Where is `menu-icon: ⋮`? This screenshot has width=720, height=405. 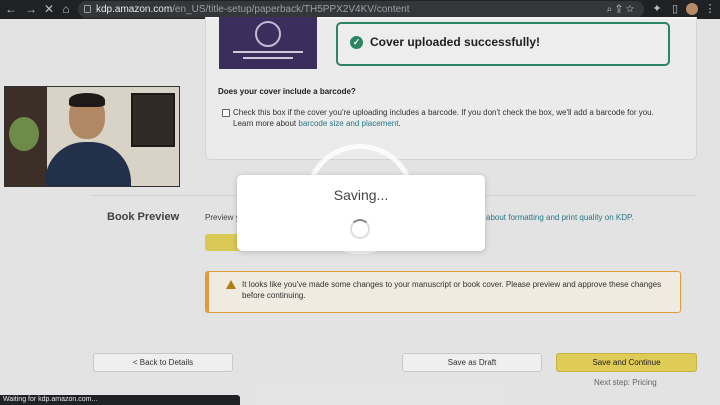
menu-icon: ⋮ is located at coordinates (710, 9).